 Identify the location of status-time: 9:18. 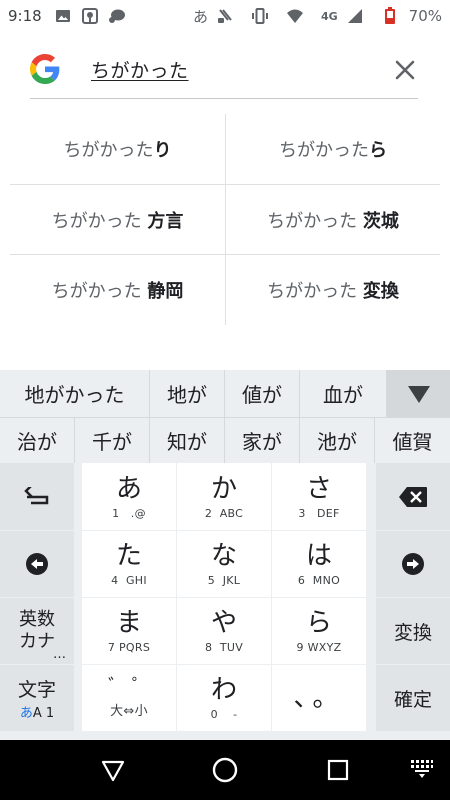
(25, 16).